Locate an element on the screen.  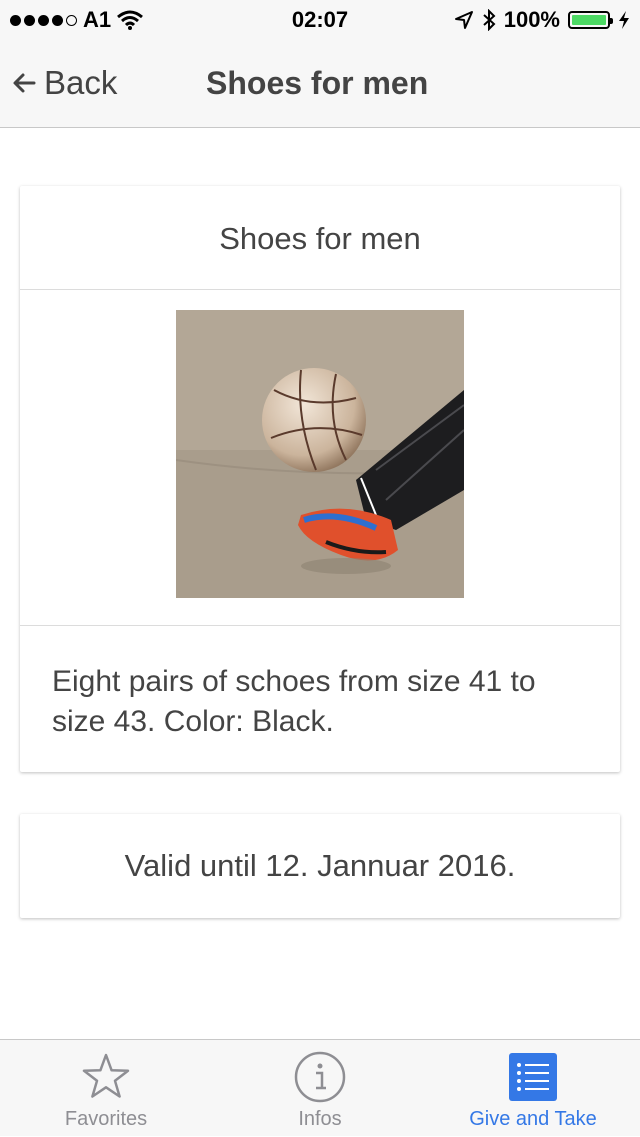
back-button: Back is located at coordinates (64, 83).